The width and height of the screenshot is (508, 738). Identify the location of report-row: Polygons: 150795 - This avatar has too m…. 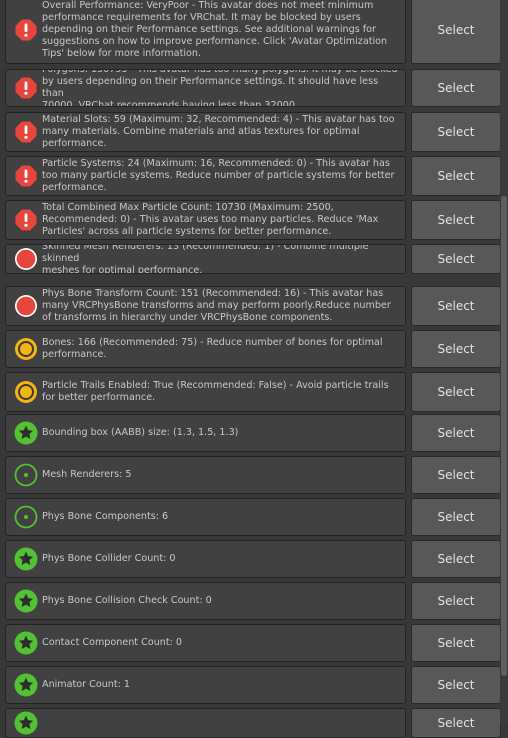
(253, 88).